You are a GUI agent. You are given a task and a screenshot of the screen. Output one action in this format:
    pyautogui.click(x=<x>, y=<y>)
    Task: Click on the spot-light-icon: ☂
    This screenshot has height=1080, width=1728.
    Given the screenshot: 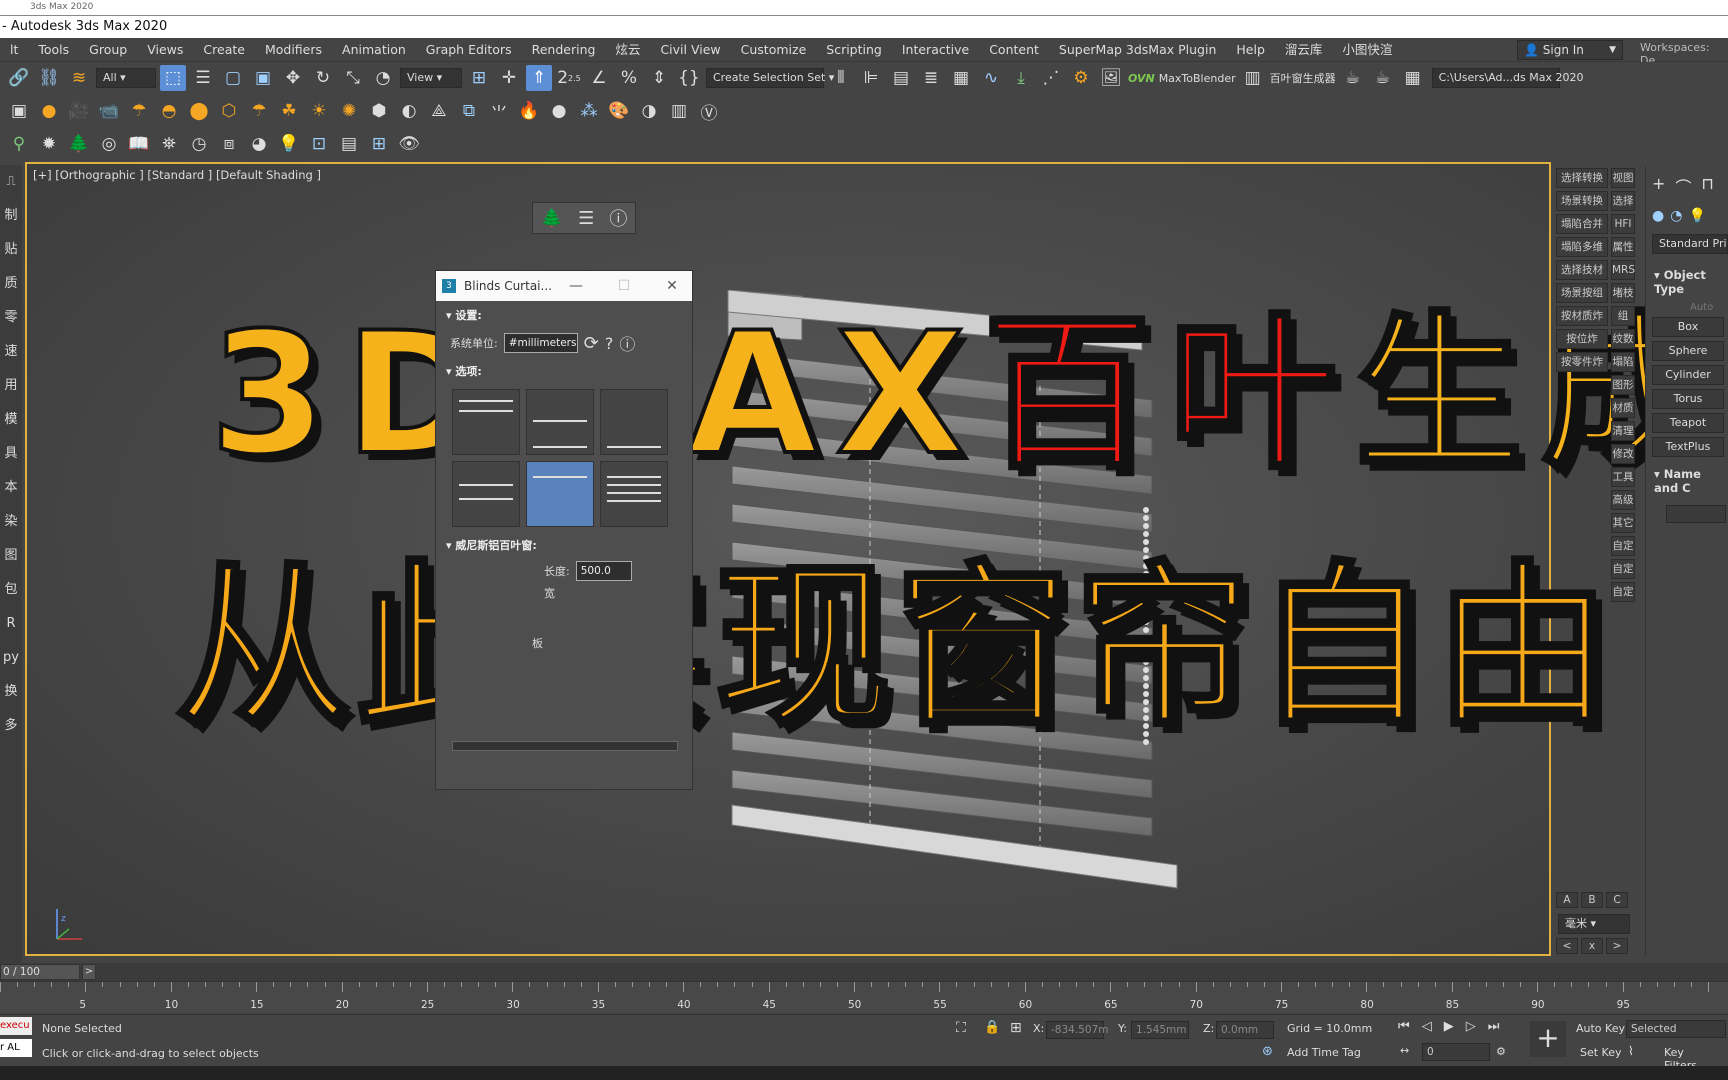 What is the action you would take?
    pyautogui.click(x=259, y=111)
    